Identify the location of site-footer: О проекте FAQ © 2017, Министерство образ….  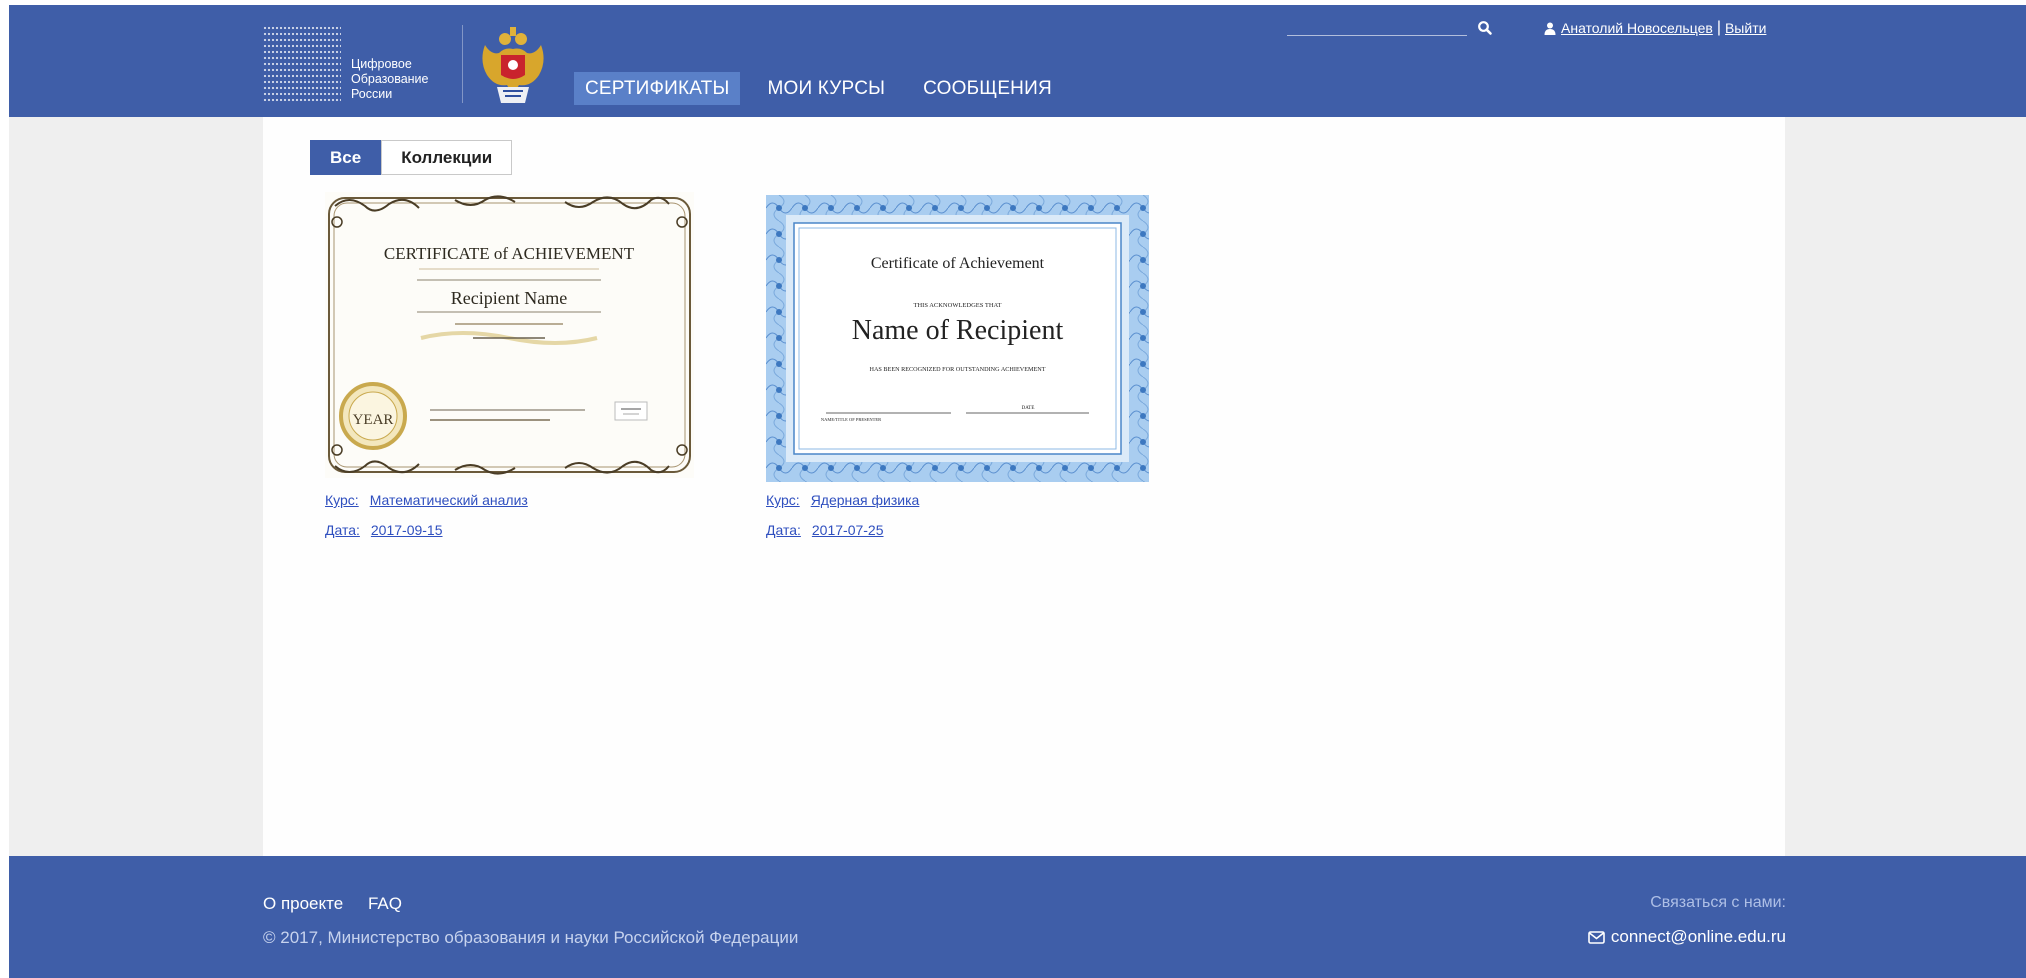
(1017, 917).